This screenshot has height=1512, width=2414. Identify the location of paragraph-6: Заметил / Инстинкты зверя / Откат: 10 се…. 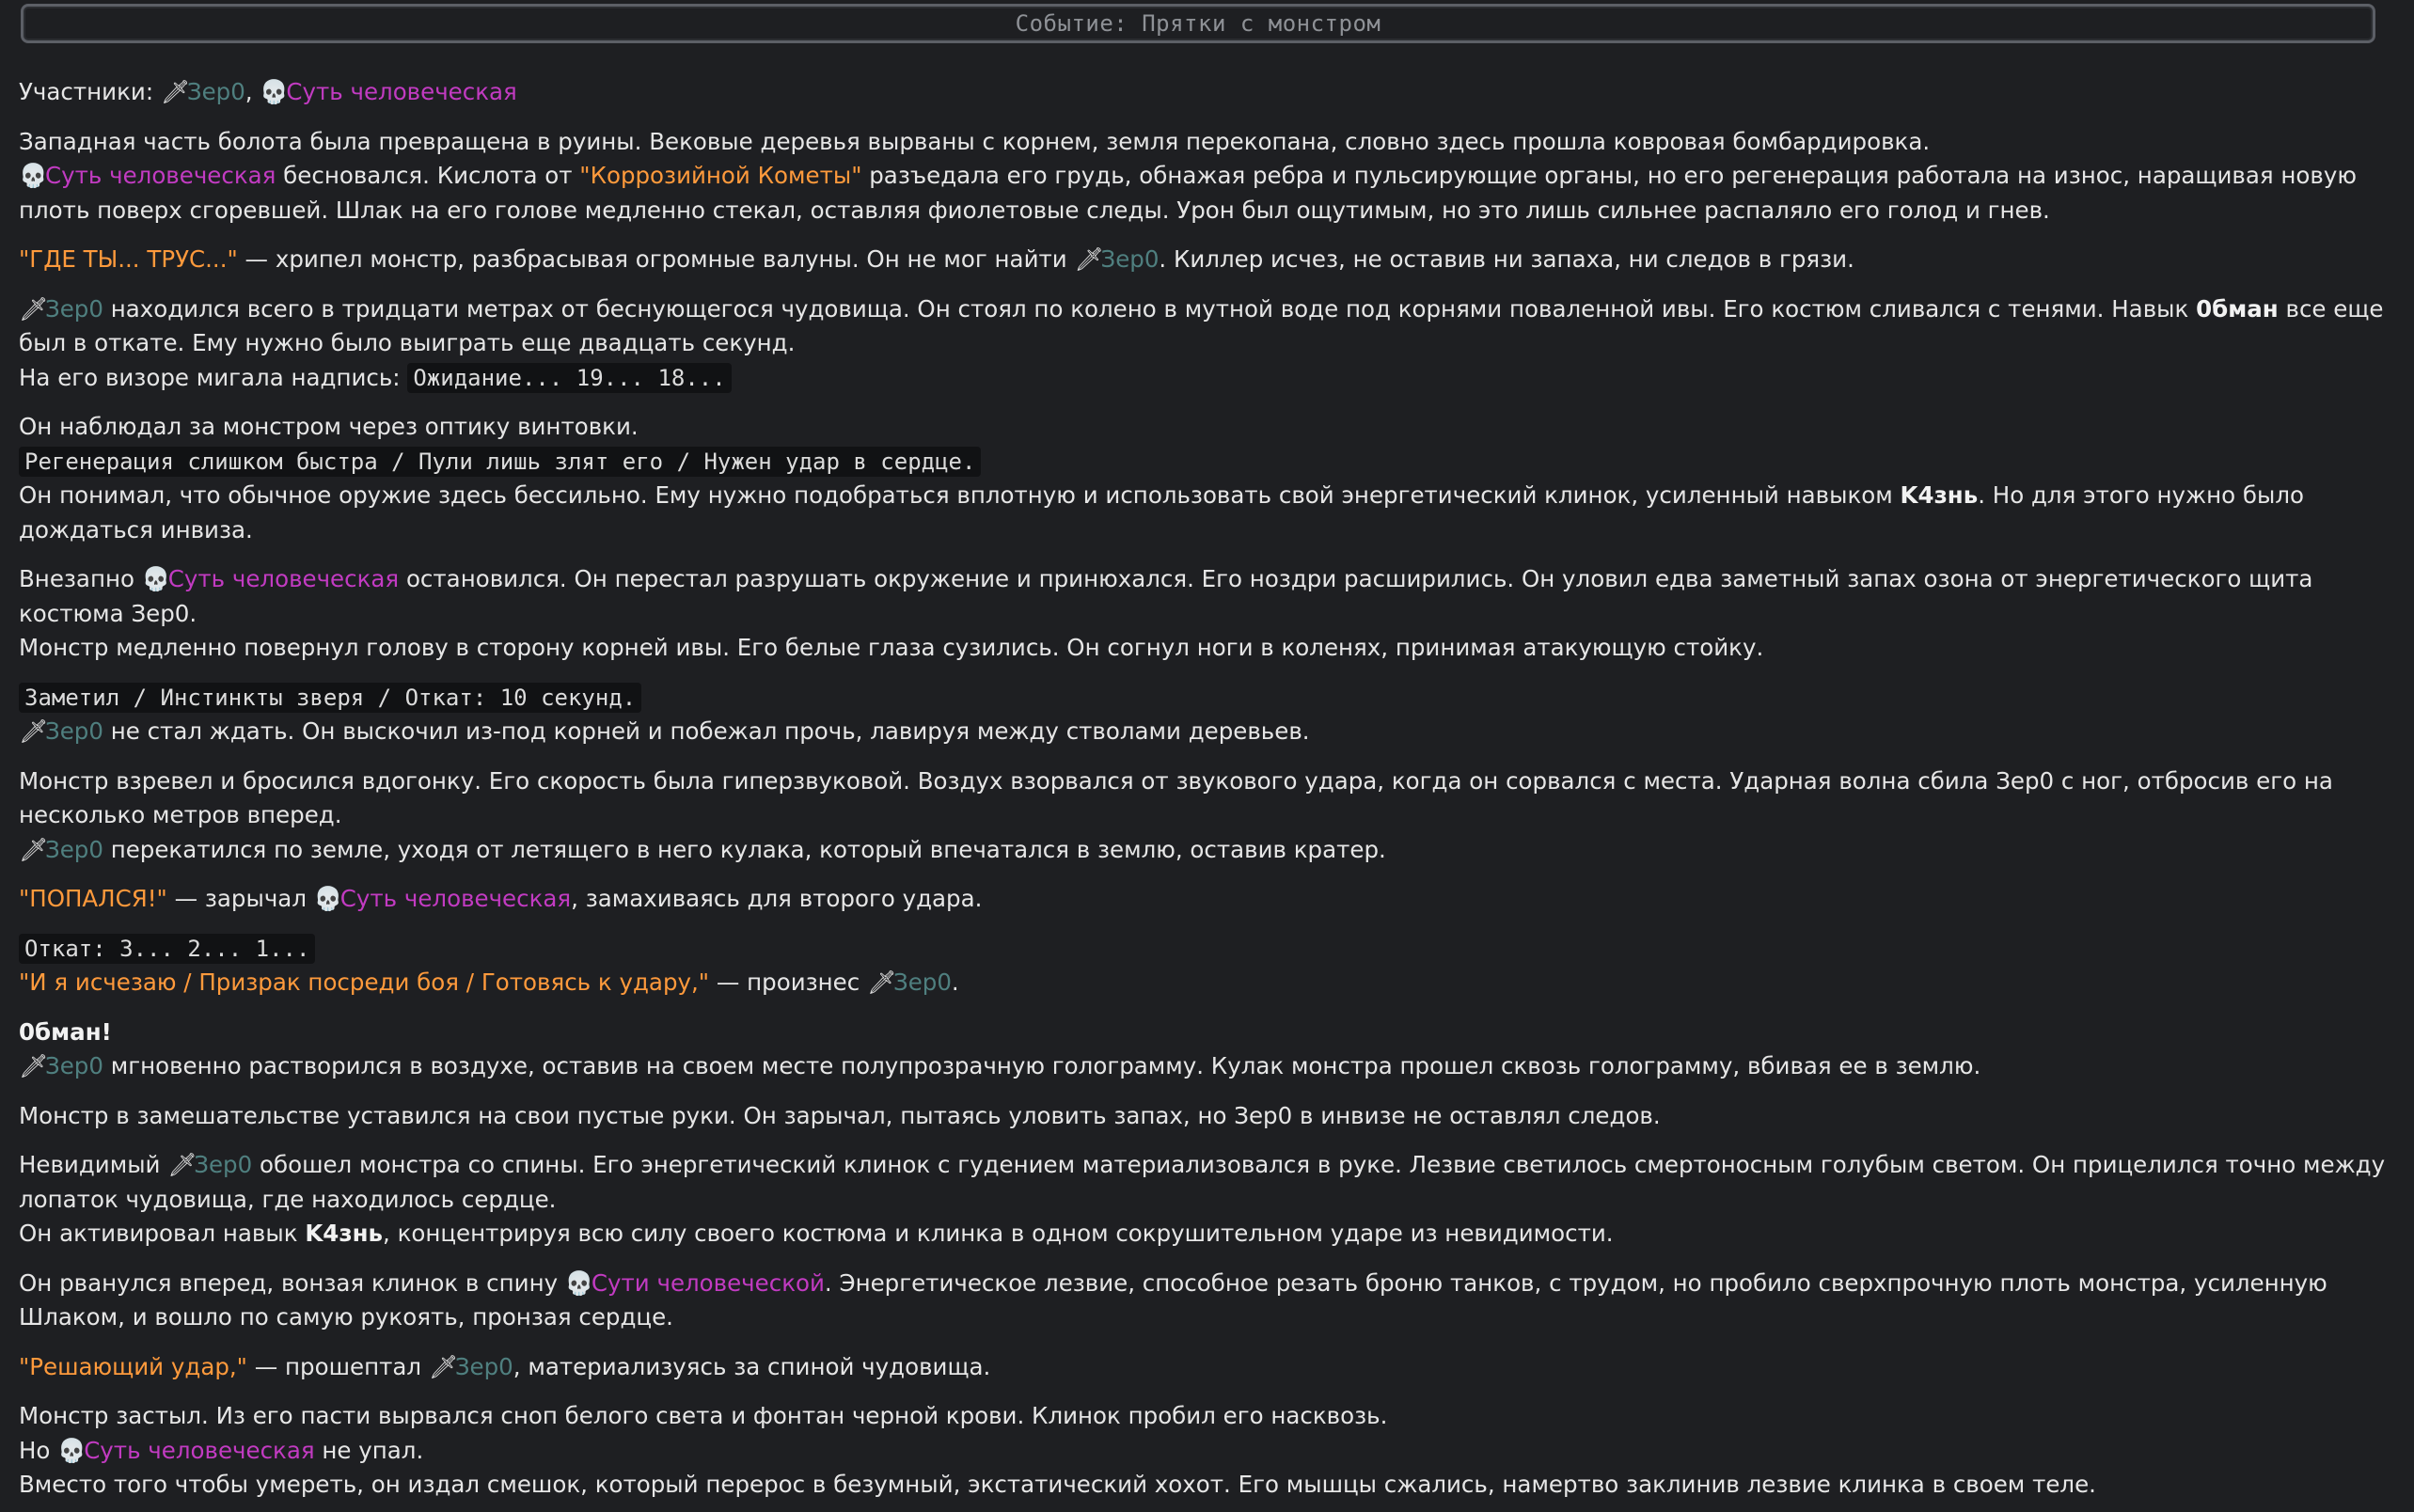
(1208, 715).